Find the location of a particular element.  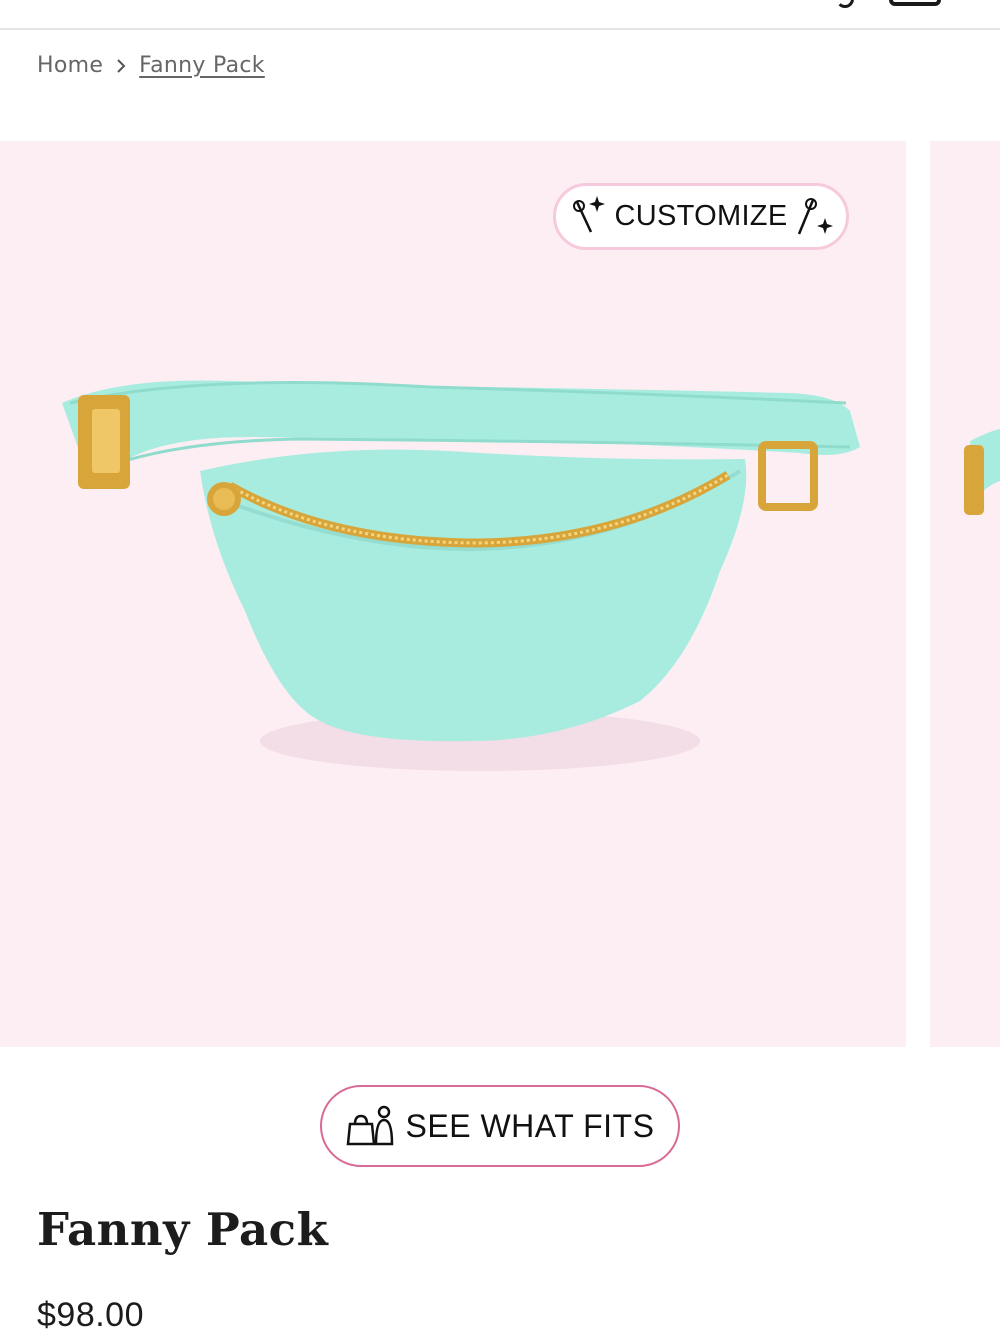

customize-button: CUSTOMIZE is located at coordinates (701, 216).